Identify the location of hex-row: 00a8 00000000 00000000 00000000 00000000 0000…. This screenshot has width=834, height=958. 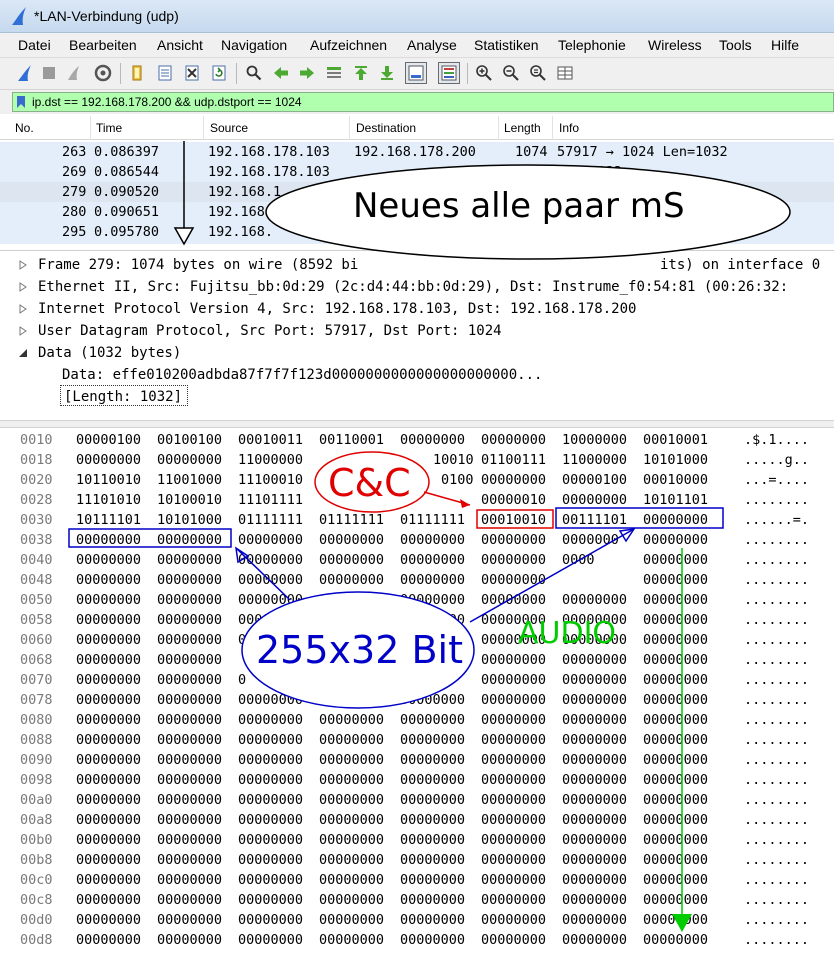
(417, 820).